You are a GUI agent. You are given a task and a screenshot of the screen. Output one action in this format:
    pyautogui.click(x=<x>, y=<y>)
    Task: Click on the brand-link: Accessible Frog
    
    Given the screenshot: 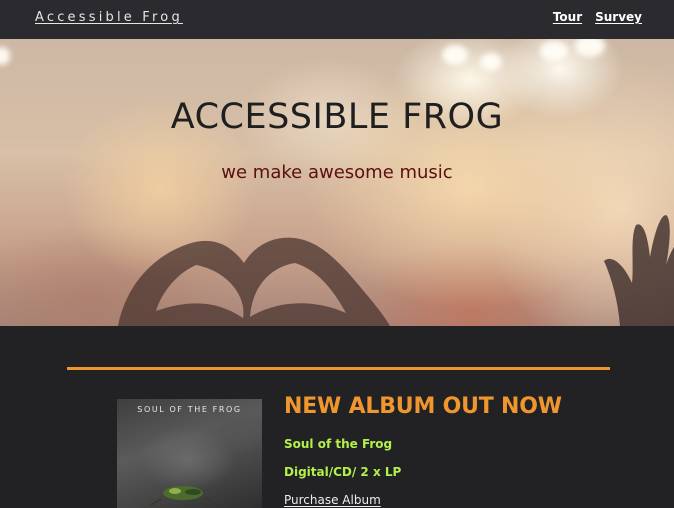 What is the action you would take?
    pyautogui.click(x=109, y=17)
    